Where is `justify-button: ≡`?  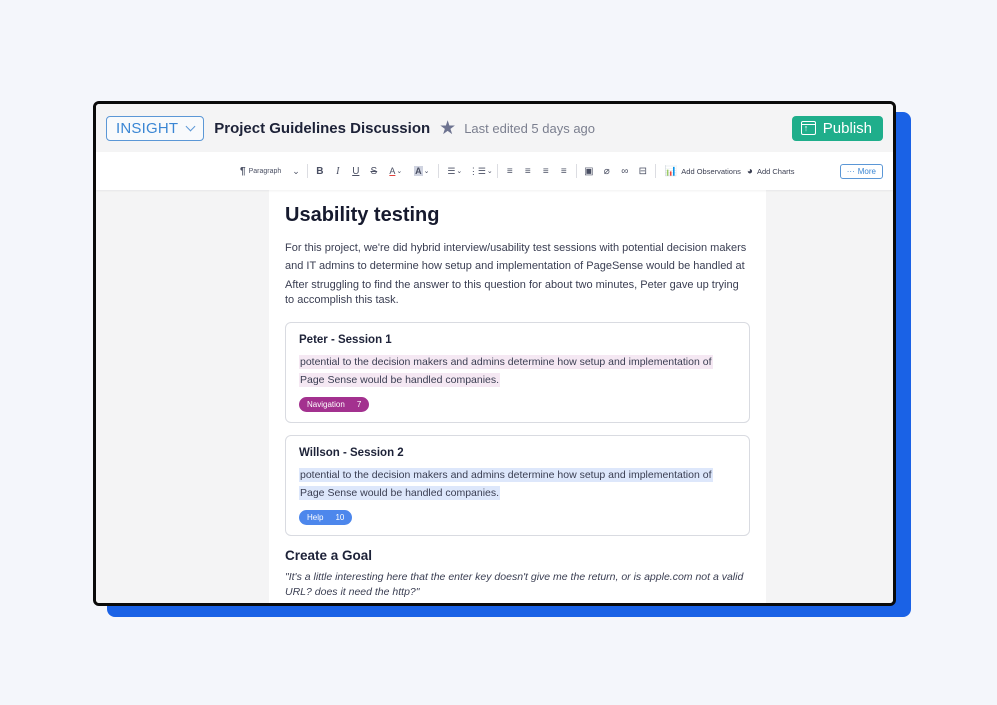
justify-button: ≡ is located at coordinates (564, 171).